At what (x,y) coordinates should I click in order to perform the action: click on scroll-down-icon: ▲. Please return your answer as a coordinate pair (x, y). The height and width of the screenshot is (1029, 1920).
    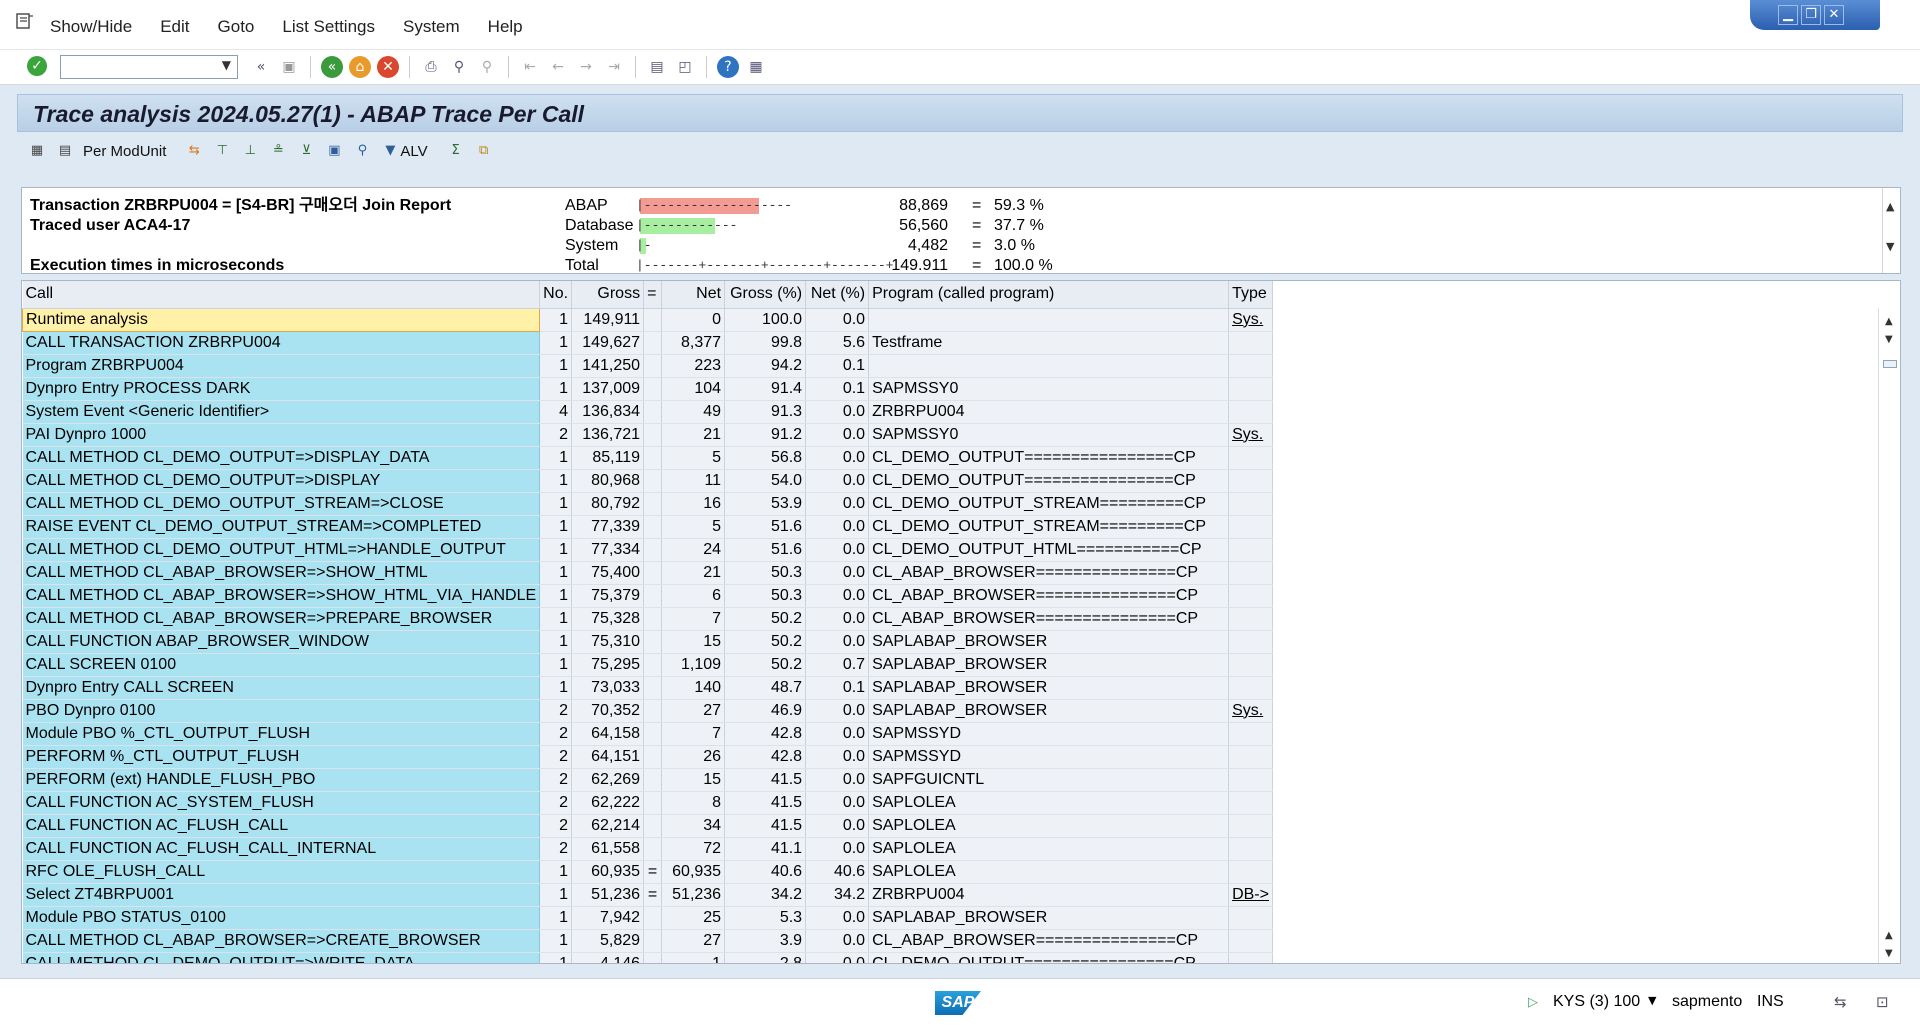
    Looking at the image, I should click on (1889, 935).